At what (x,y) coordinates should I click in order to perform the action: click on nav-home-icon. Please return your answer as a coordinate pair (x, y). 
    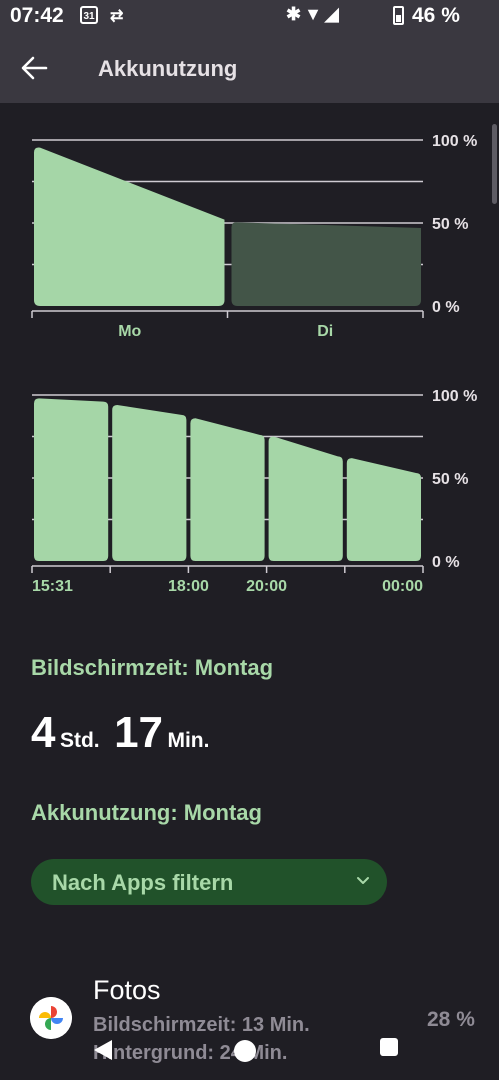
    Looking at the image, I should click on (245, 1051).